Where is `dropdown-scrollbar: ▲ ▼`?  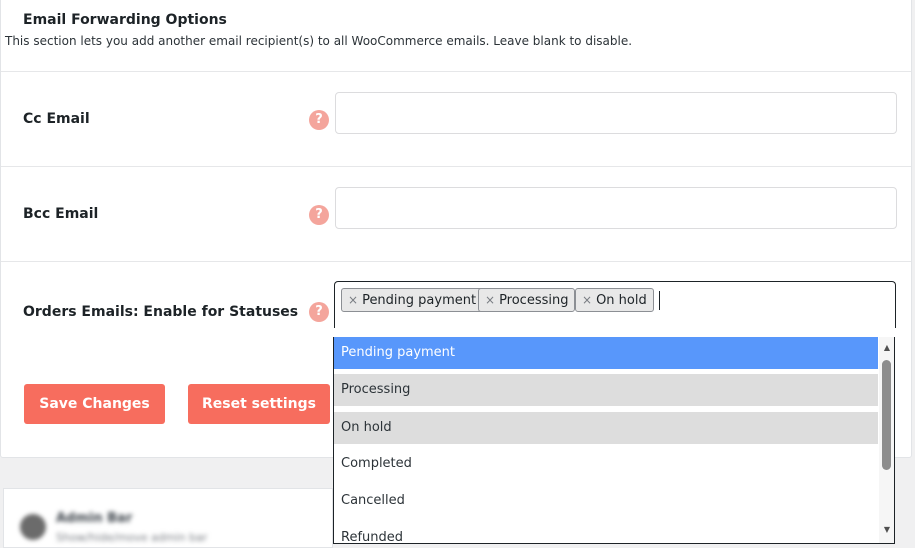 dropdown-scrollbar: ▲ ▼ is located at coordinates (886, 440).